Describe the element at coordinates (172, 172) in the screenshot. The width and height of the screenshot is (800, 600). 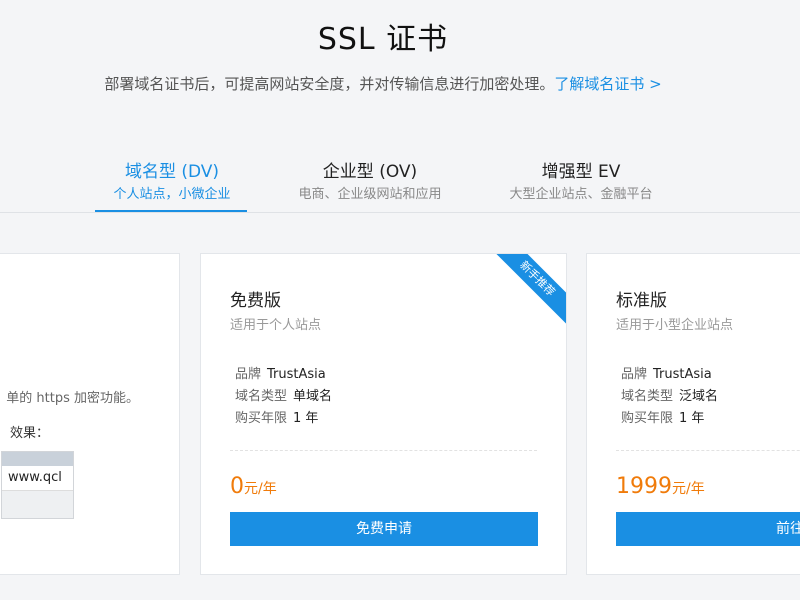
I see `tab-label: 域名型 (DV)` at that location.